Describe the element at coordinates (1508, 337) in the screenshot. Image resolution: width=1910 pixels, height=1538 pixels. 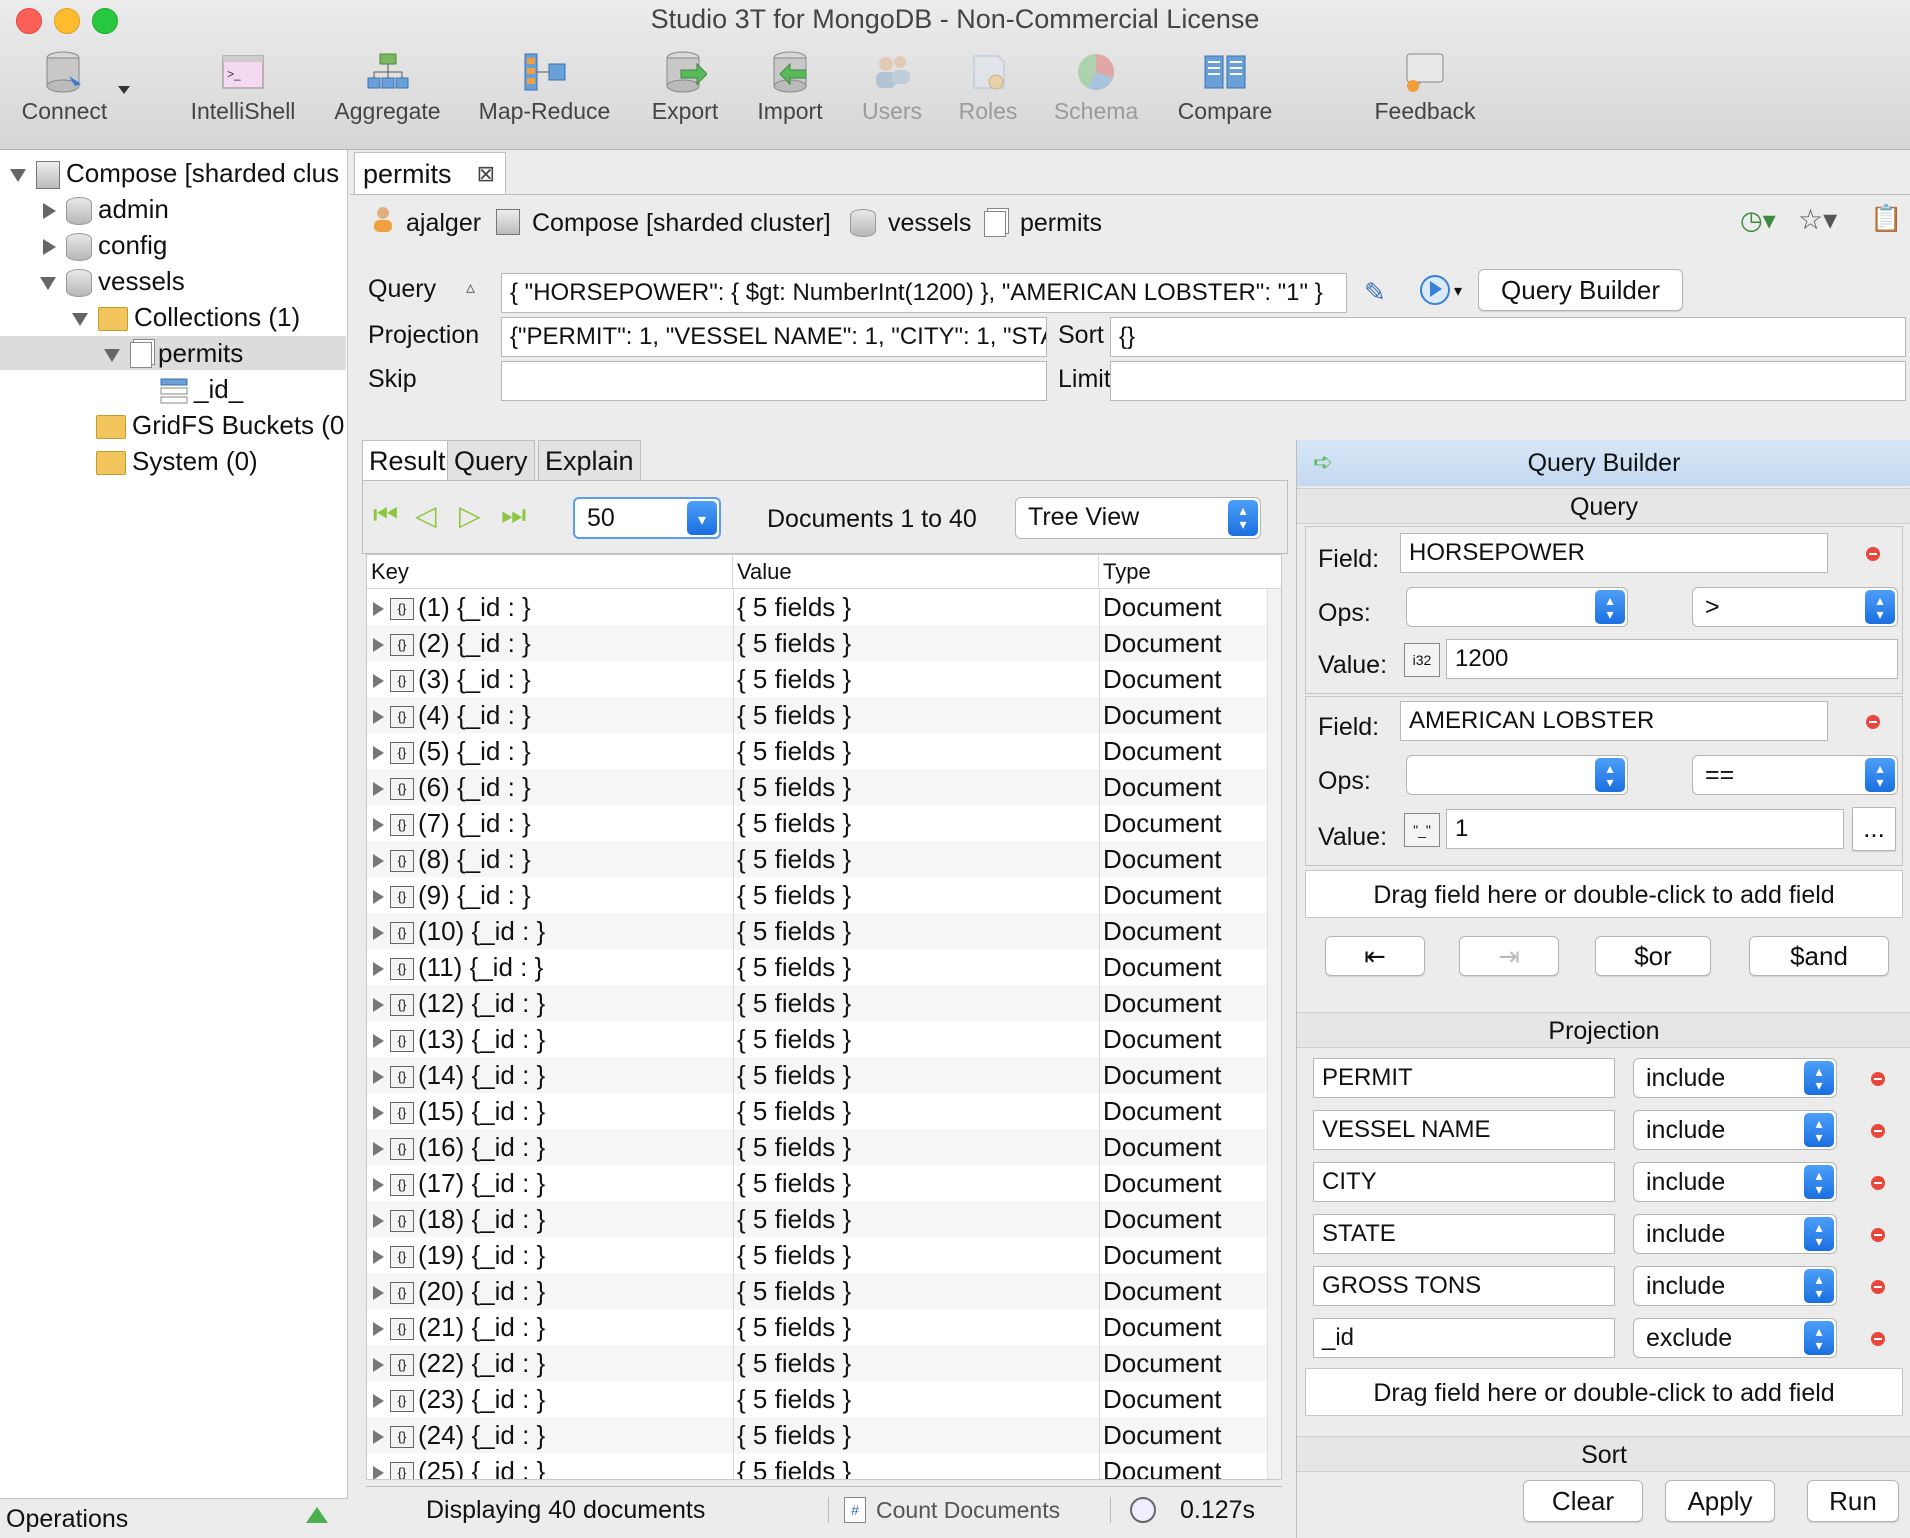
I see `sort-input: {}` at that location.